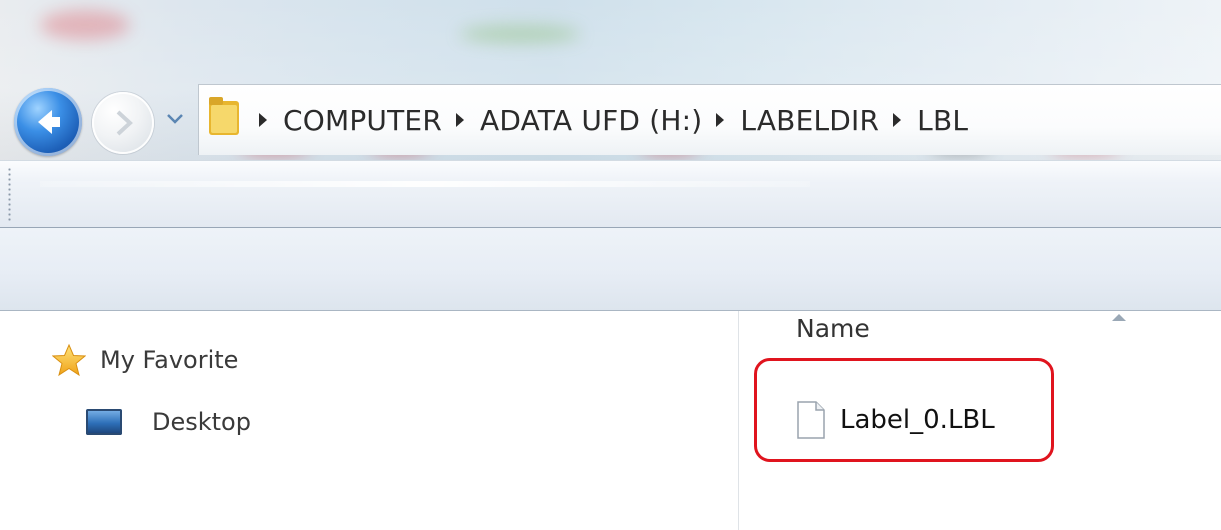  I want to click on toolbar-highlight, so click(425, 184).